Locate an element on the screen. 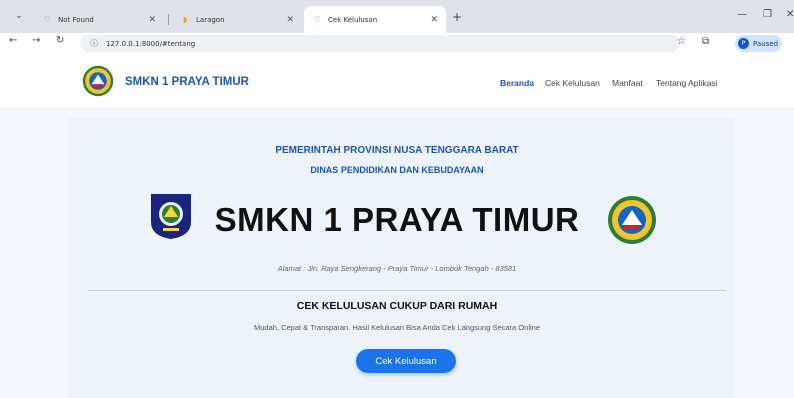 The height and width of the screenshot is (398, 794). extensions-icon: ⧉ is located at coordinates (705, 41).